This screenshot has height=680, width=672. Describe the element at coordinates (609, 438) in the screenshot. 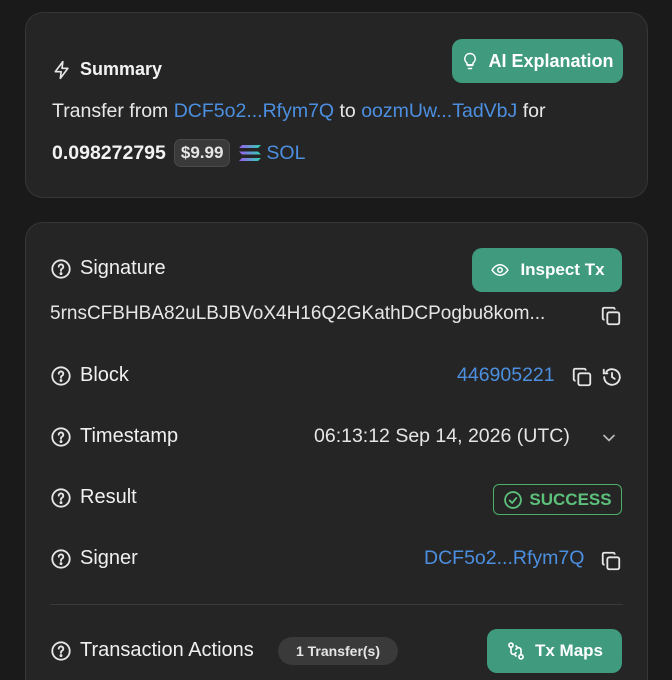

I see `chevron-down-icon` at that location.